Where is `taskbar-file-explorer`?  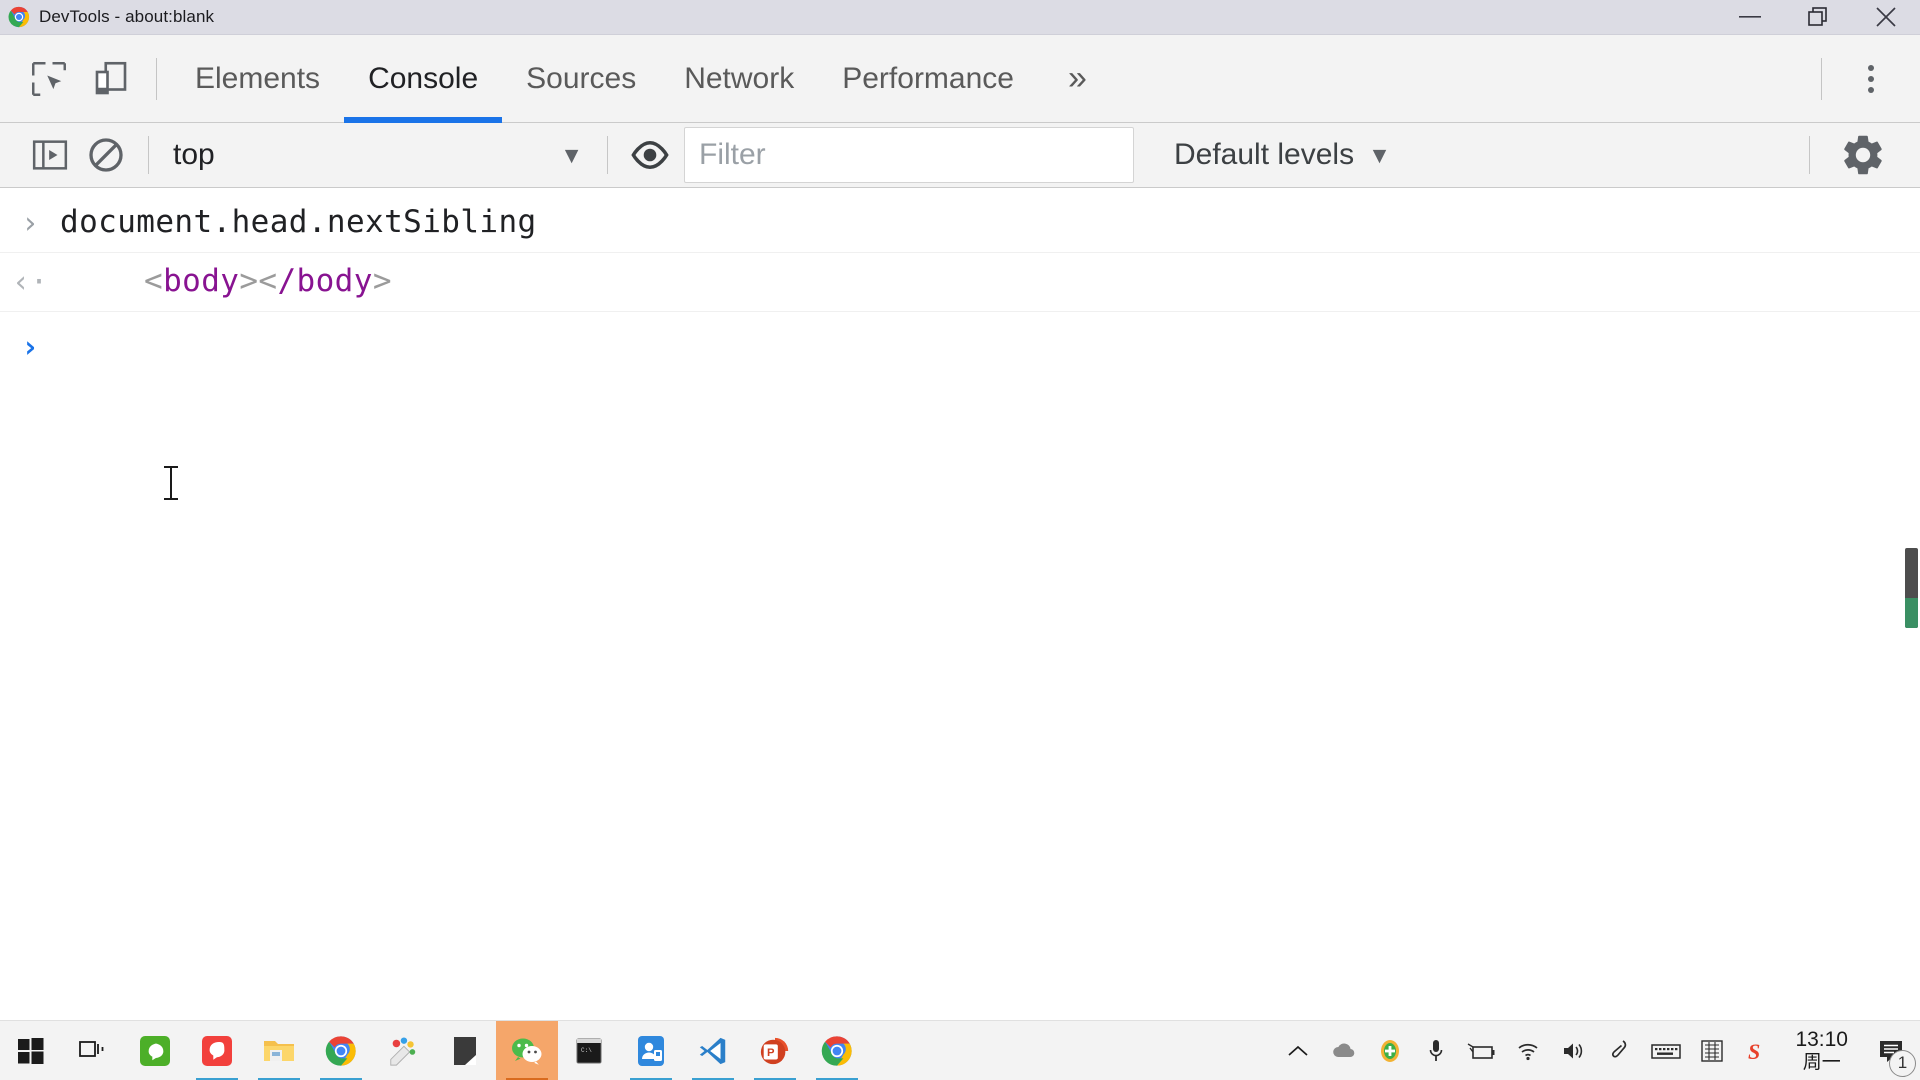
taskbar-file-explorer is located at coordinates (279, 1050).